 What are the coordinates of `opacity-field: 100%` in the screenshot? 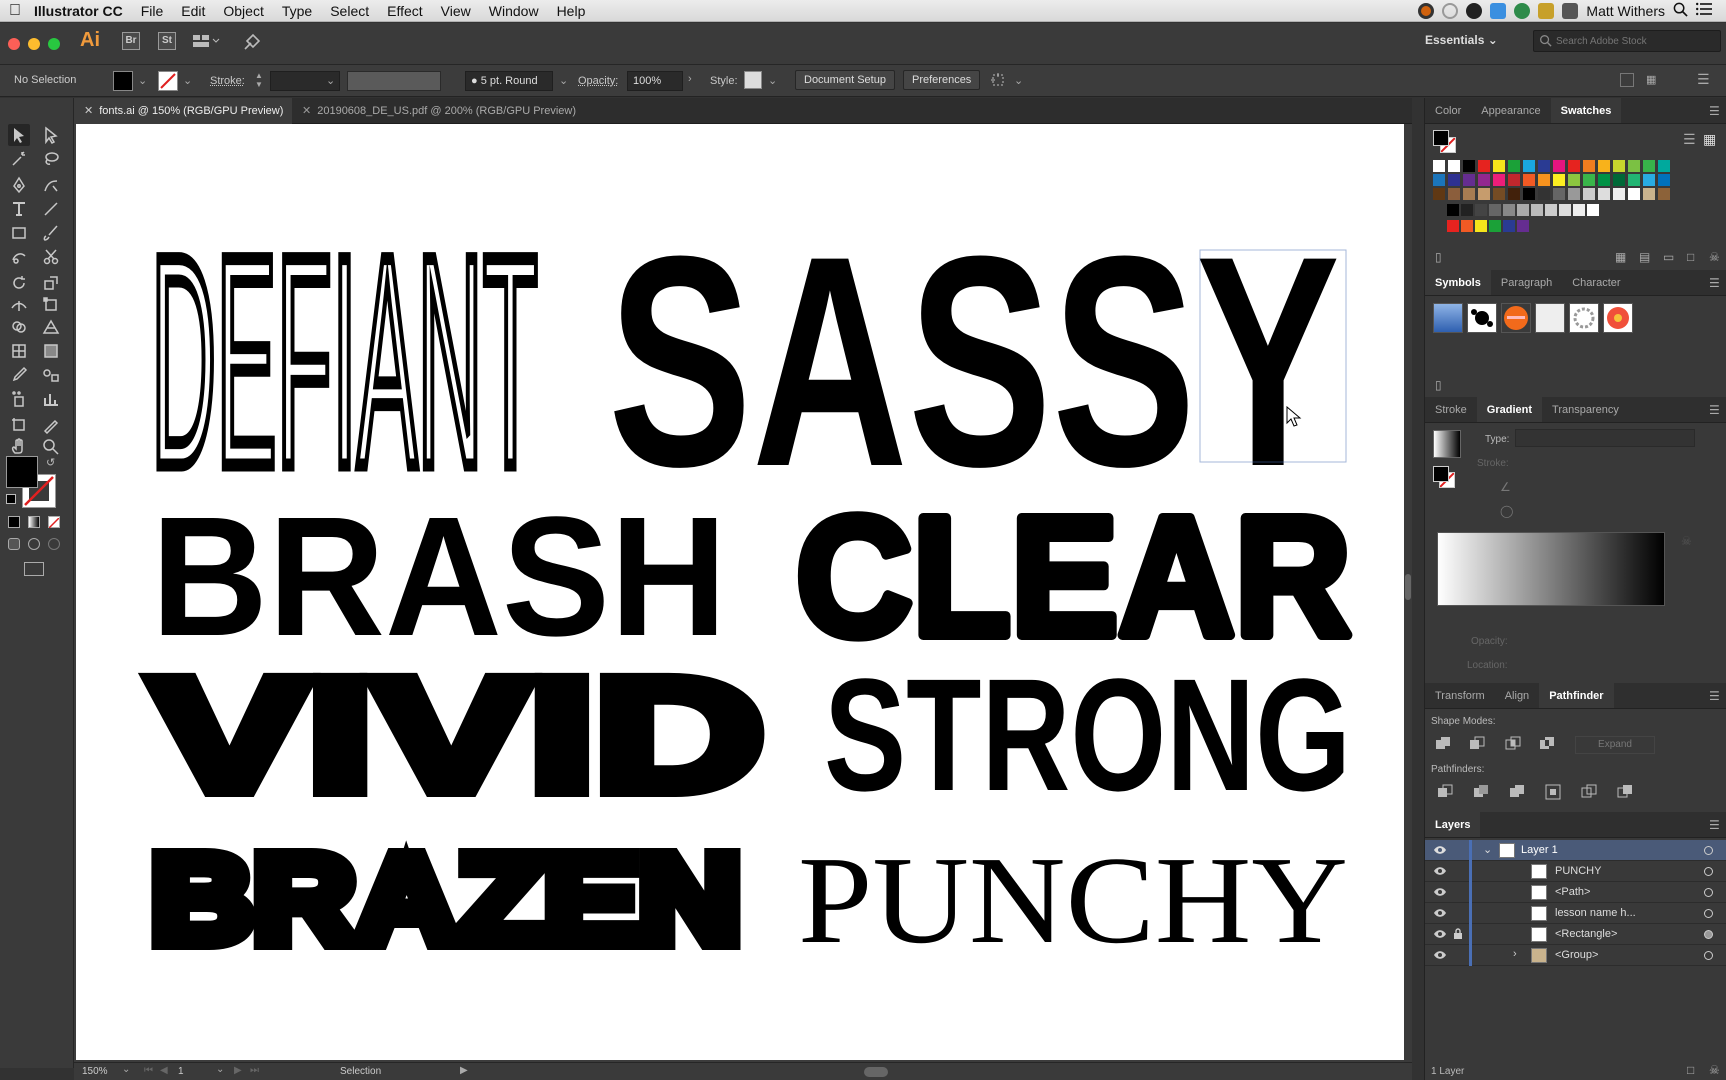 It's located at (655, 81).